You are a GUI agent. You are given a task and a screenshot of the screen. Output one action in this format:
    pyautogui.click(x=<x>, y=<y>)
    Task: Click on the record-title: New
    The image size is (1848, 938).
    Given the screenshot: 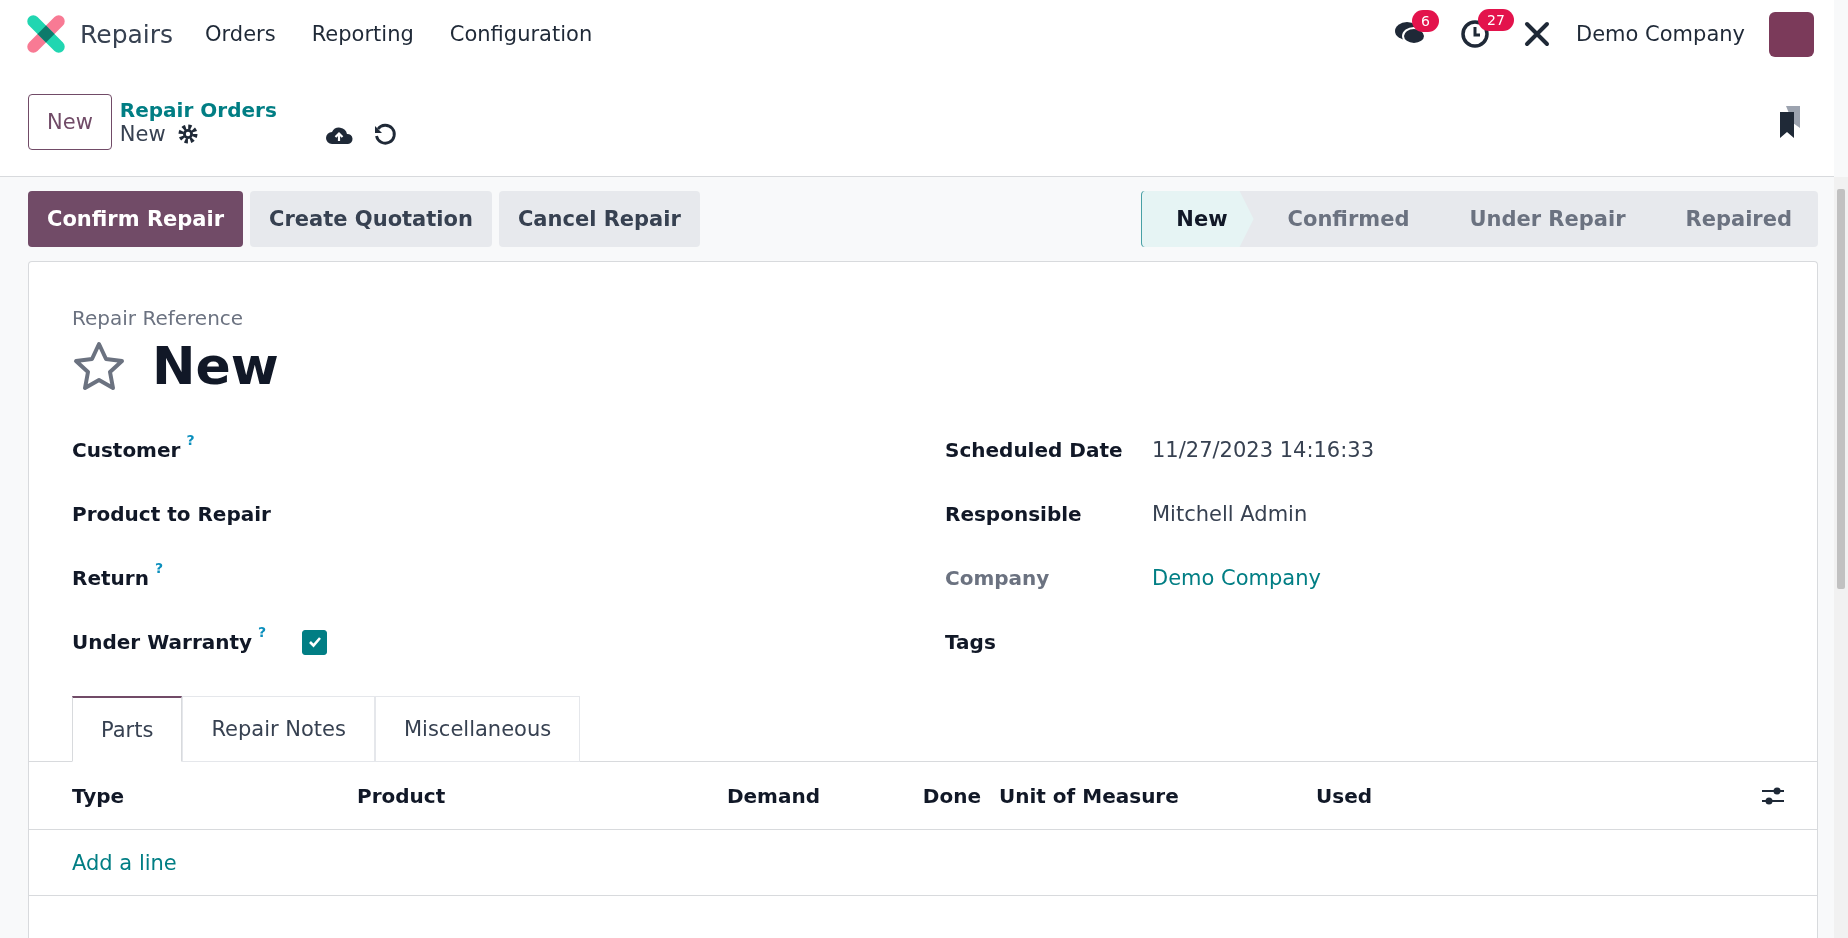 What is the action you would take?
    pyautogui.click(x=215, y=366)
    